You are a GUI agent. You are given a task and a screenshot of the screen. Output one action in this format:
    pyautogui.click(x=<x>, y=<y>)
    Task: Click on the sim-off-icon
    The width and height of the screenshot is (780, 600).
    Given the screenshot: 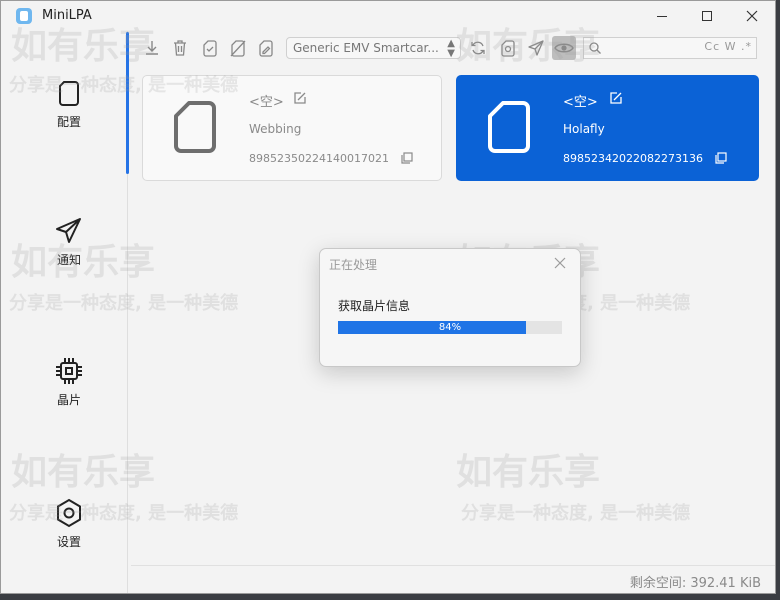 What is the action you would take?
    pyautogui.click(x=238, y=48)
    